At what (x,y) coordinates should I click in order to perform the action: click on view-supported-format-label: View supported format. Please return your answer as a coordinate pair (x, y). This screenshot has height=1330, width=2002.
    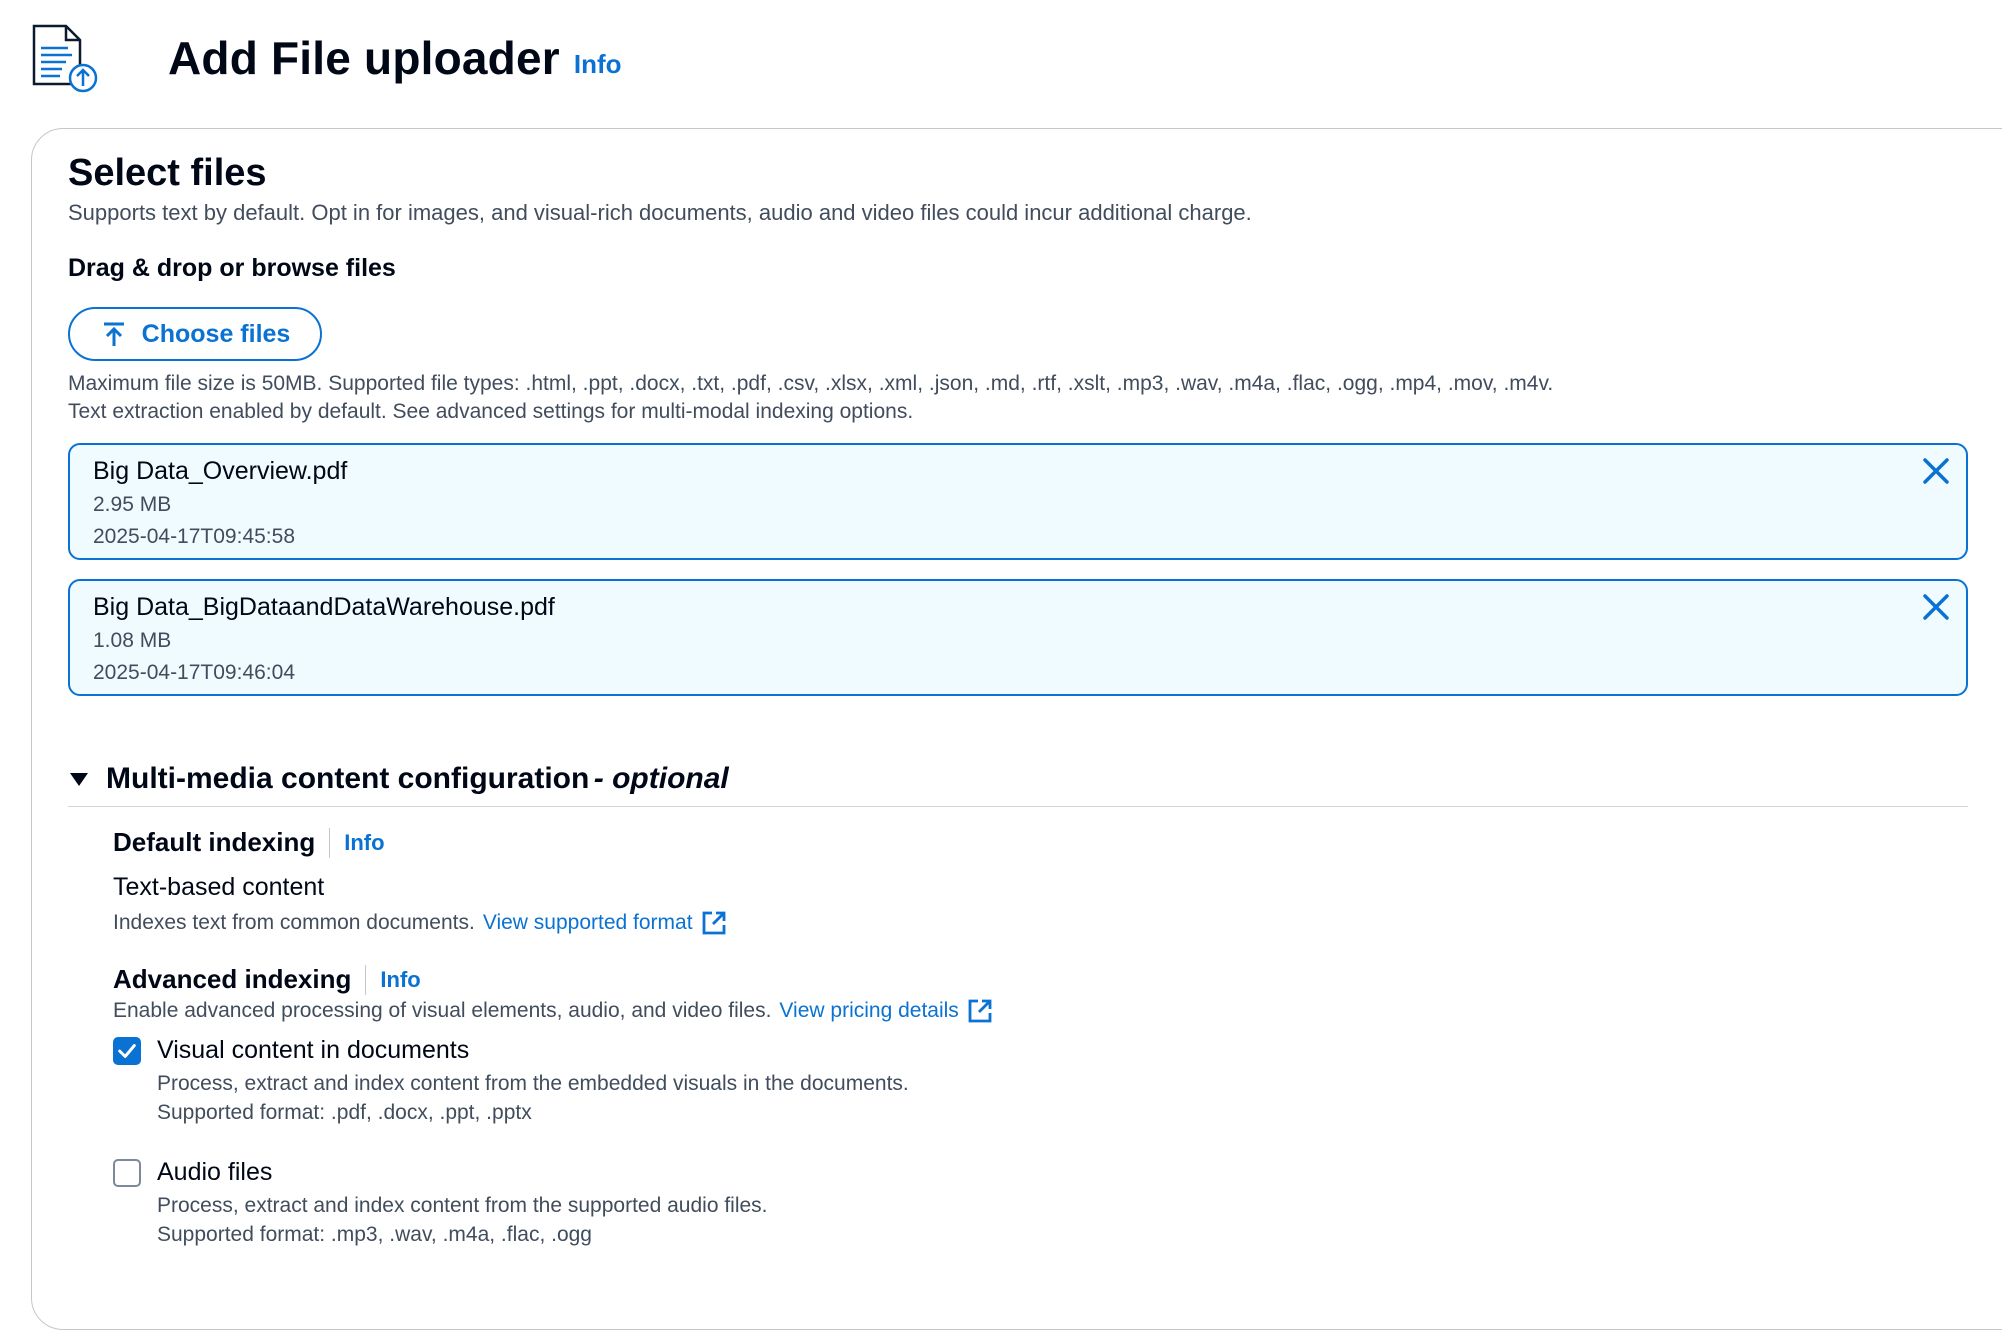
    Looking at the image, I should click on (587, 922).